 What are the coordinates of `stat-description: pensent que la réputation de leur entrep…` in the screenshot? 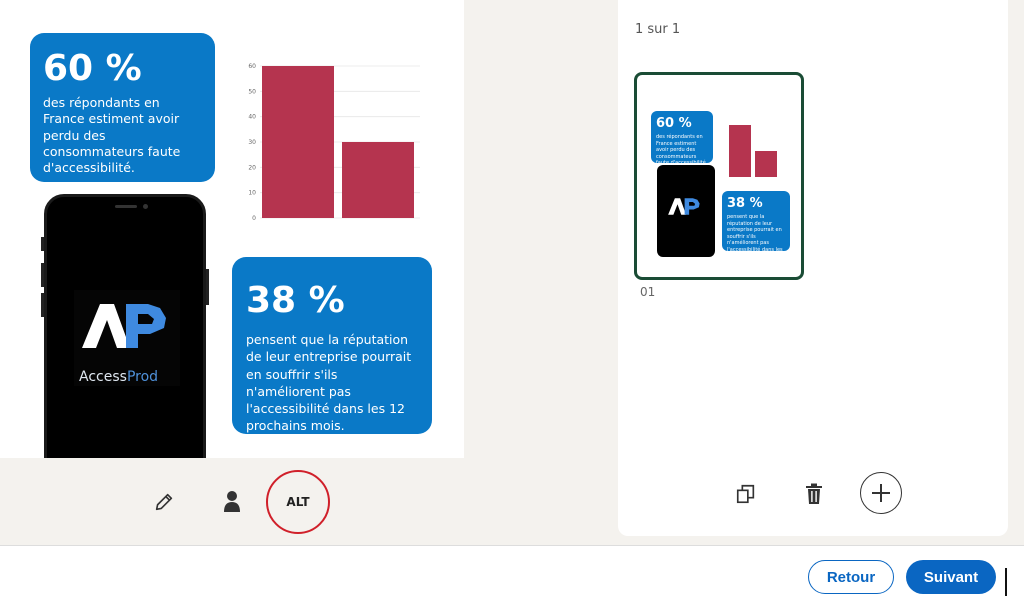 It's located at (329, 383).